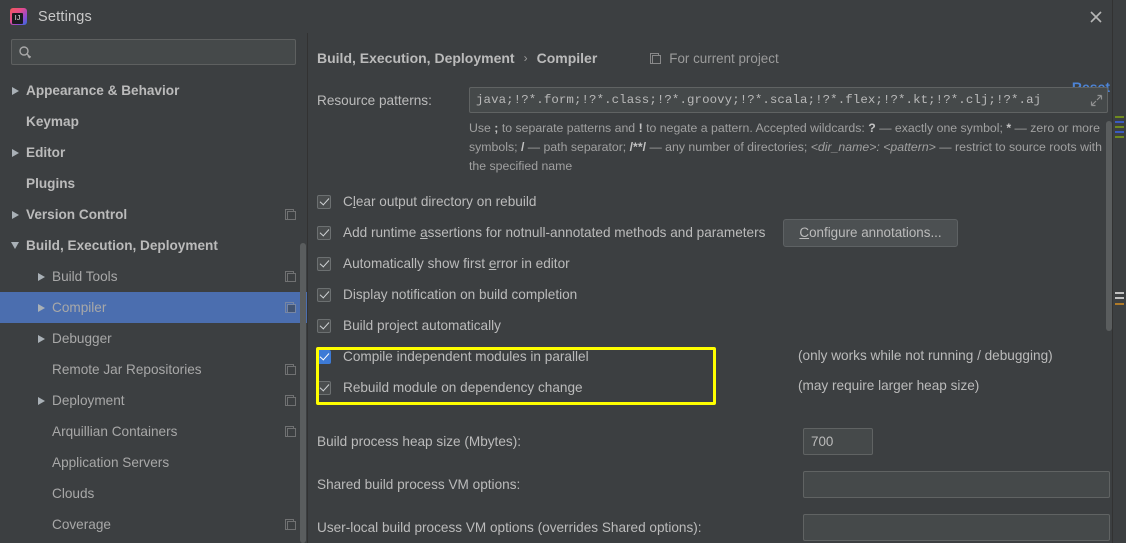 The image size is (1126, 543). I want to click on sidebar-item-plugins: Plugins, so click(153, 183).